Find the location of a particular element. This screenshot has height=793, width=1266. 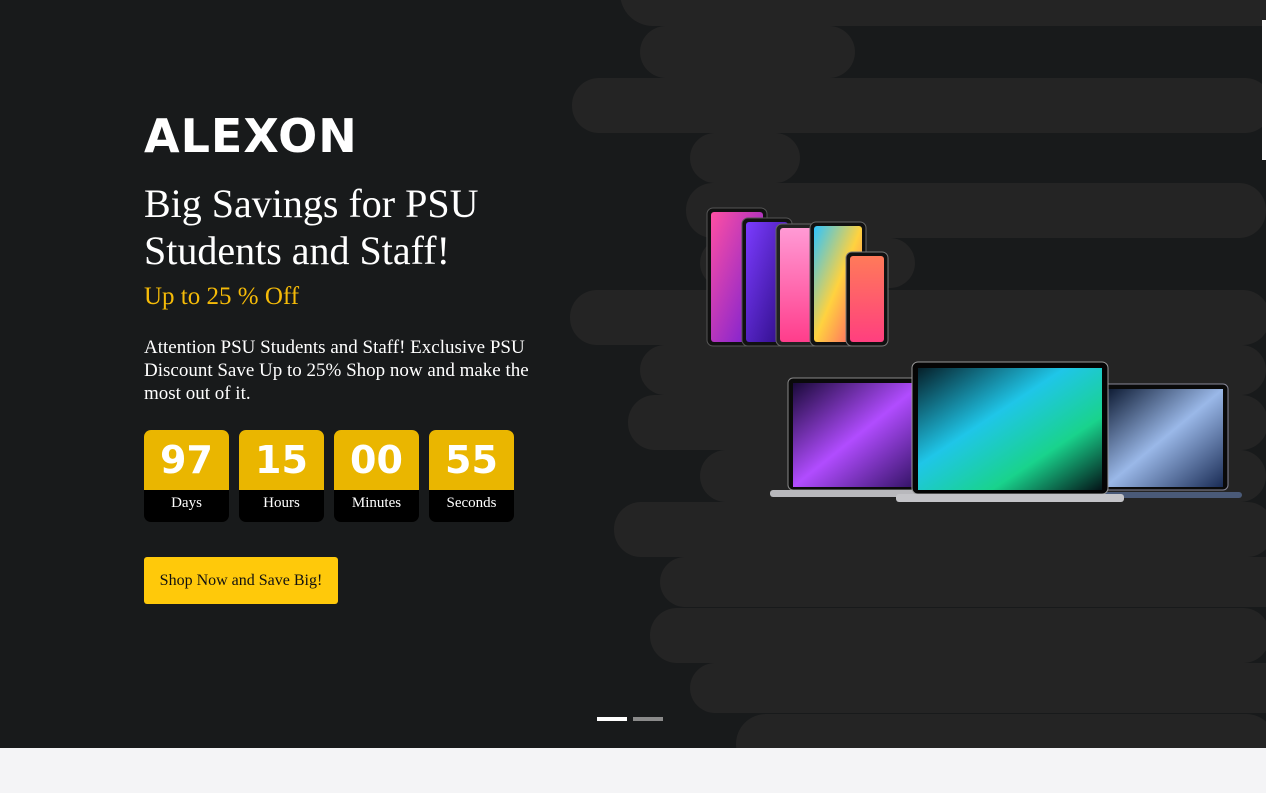

countdown-seconds-label: Seconds is located at coordinates (471, 503).